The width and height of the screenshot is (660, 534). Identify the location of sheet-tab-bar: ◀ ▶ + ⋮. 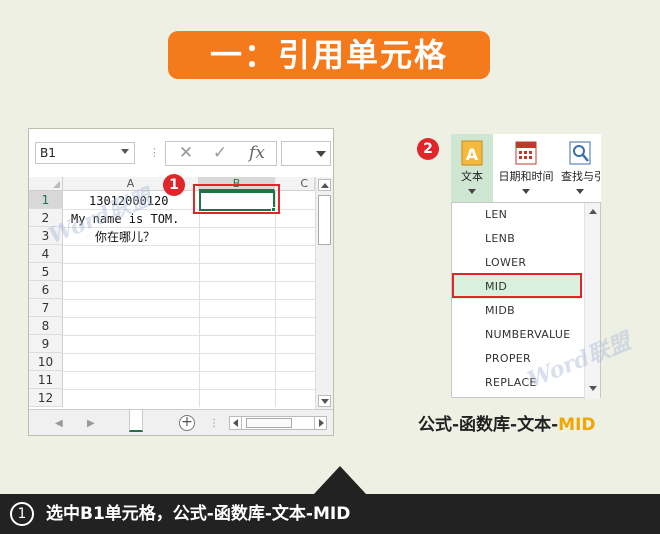
(181, 422).